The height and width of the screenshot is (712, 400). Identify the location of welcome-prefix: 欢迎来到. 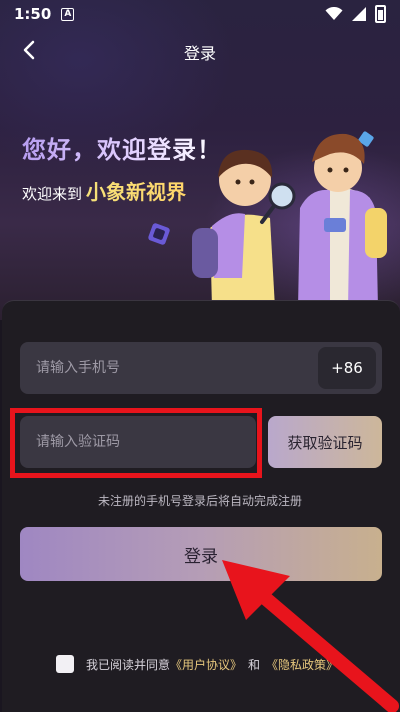
(52, 194).